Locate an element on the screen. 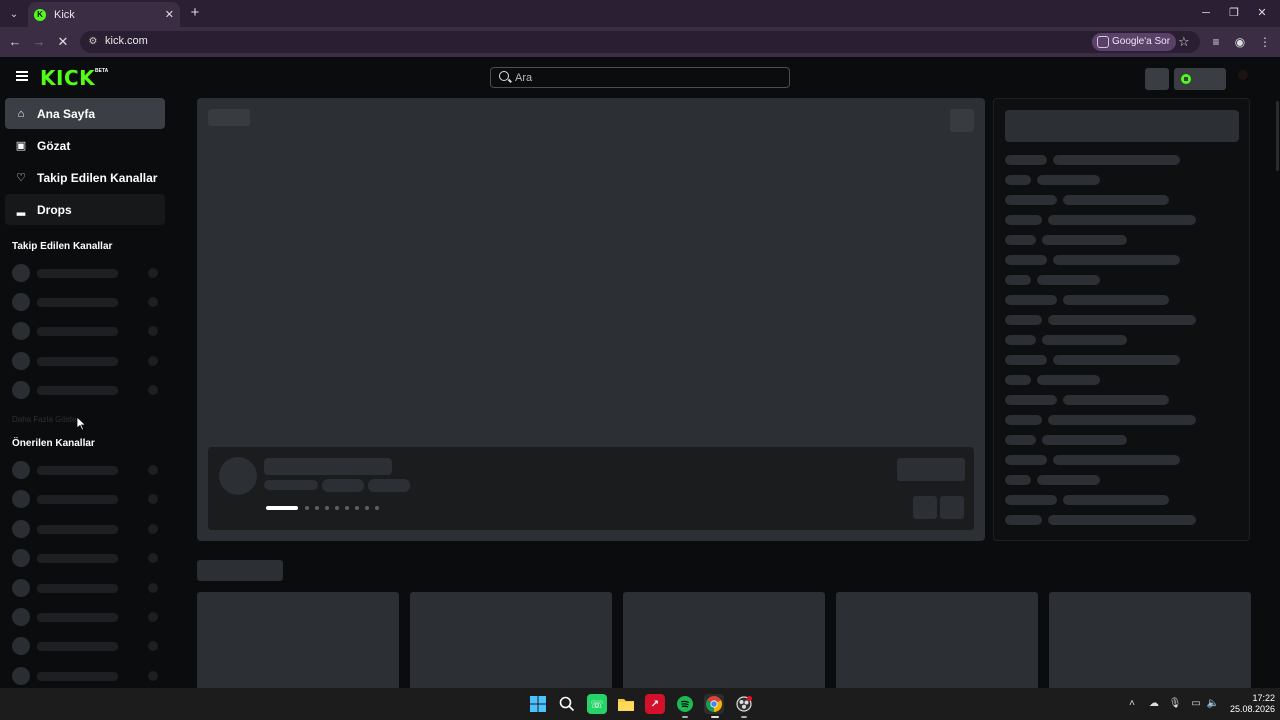 The image size is (1280, 720). address-bar: ⚙ kick.com Google'a Sor ☆ is located at coordinates (640, 42).